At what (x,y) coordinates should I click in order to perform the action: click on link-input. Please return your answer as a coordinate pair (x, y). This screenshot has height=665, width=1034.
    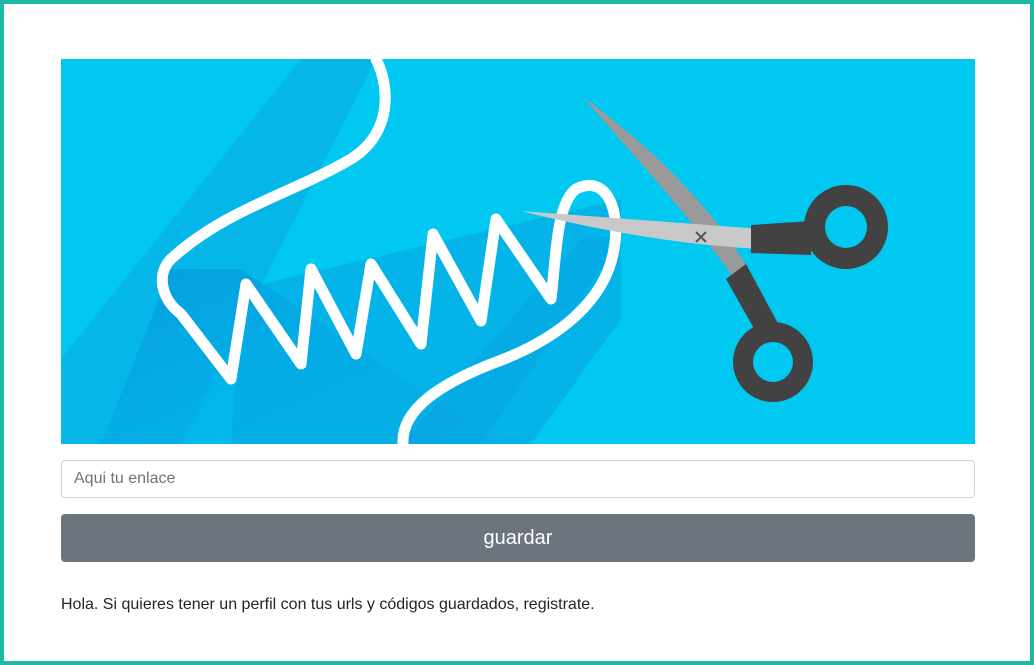
    Looking at the image, I should click on (518, 479).